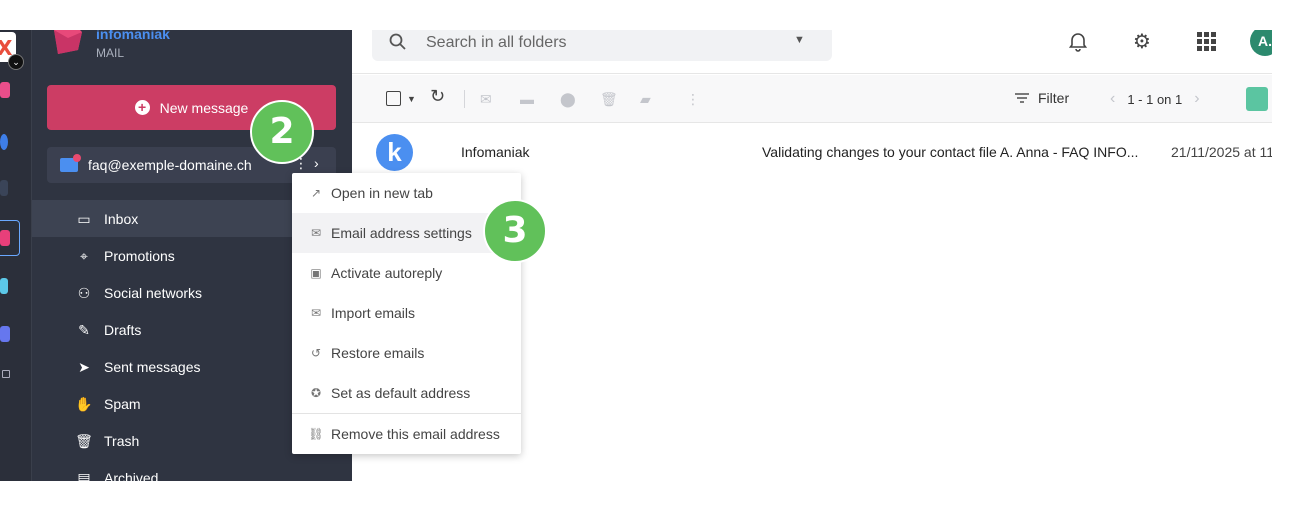  Describe the element at coordinates (1078, 42) in the screenshot. I see `bell-icon` at that location.